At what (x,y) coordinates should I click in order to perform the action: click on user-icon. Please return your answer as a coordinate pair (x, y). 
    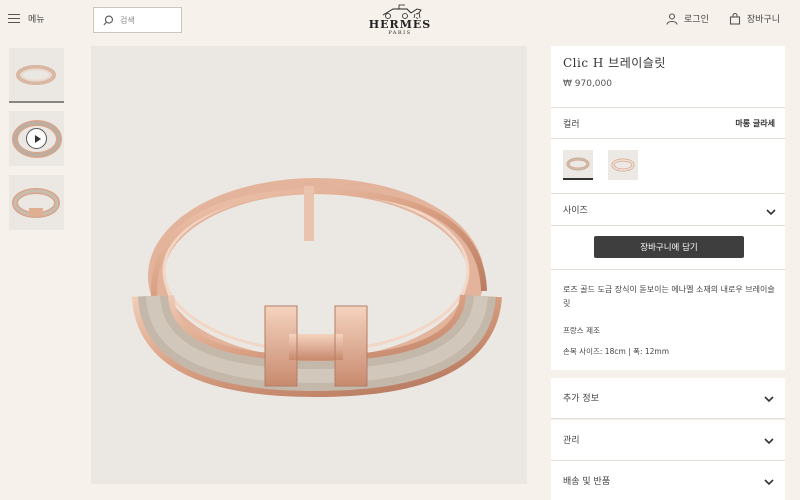
    Looking at the image, I should click on (672, 18).